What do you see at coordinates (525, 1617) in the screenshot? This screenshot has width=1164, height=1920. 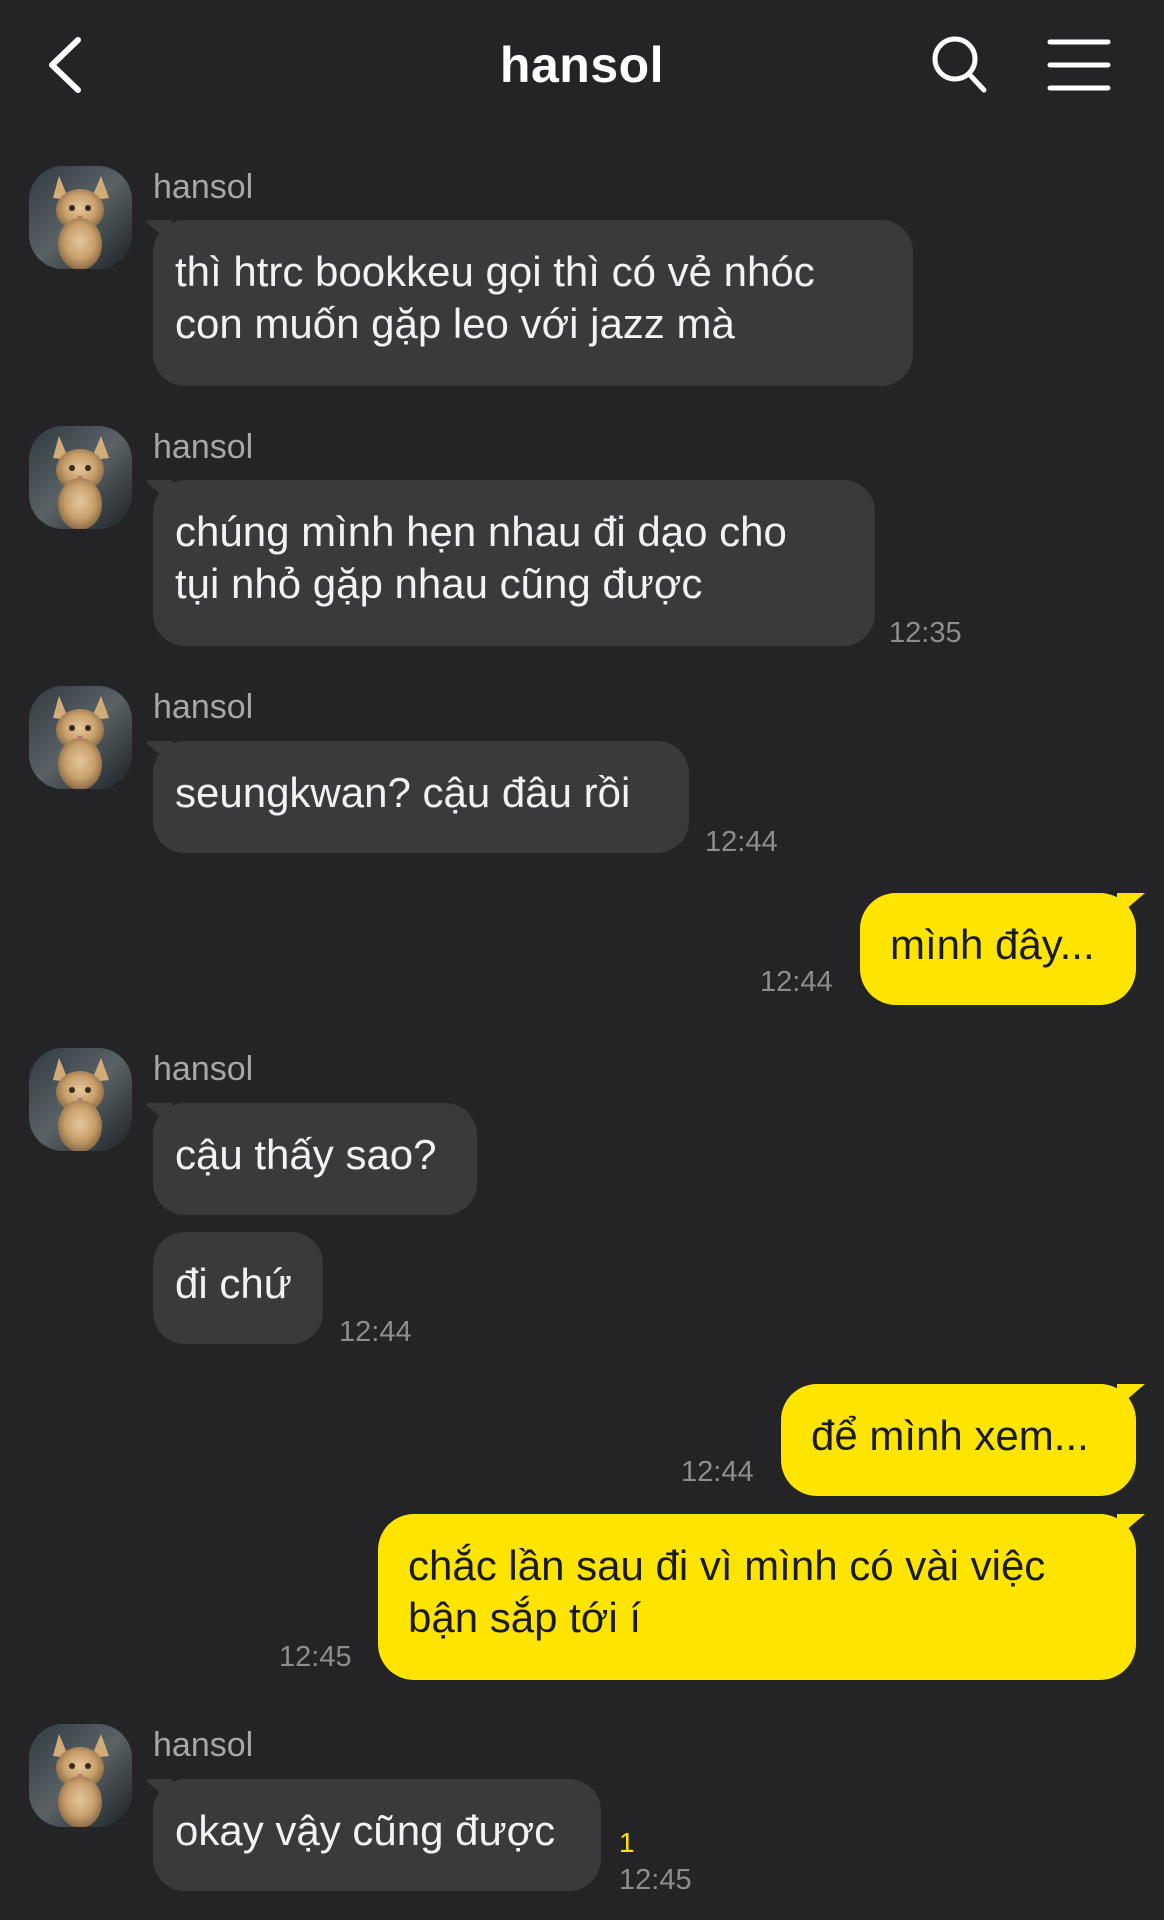 I see `message-line: bận sắp tới í` at bounding box center [525, 1617].